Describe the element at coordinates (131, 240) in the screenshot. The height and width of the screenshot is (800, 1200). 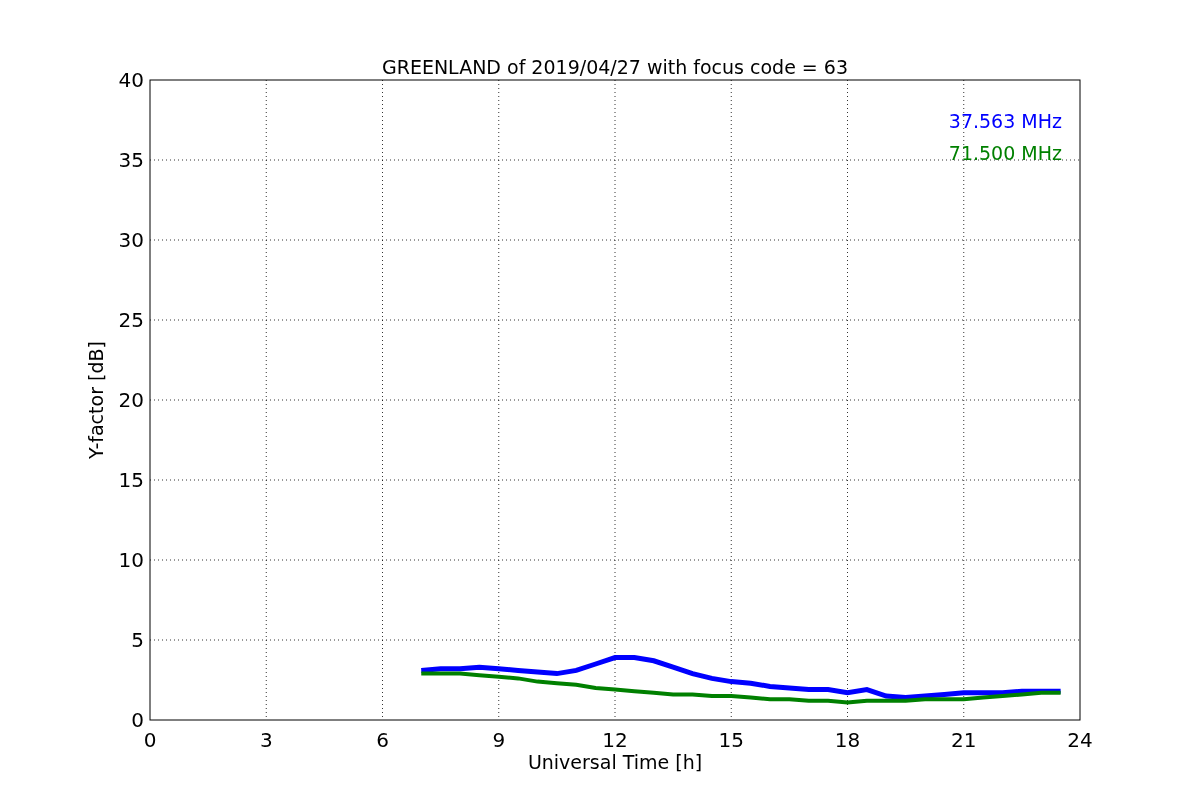
I see `y-tick-label: 30` at that location.